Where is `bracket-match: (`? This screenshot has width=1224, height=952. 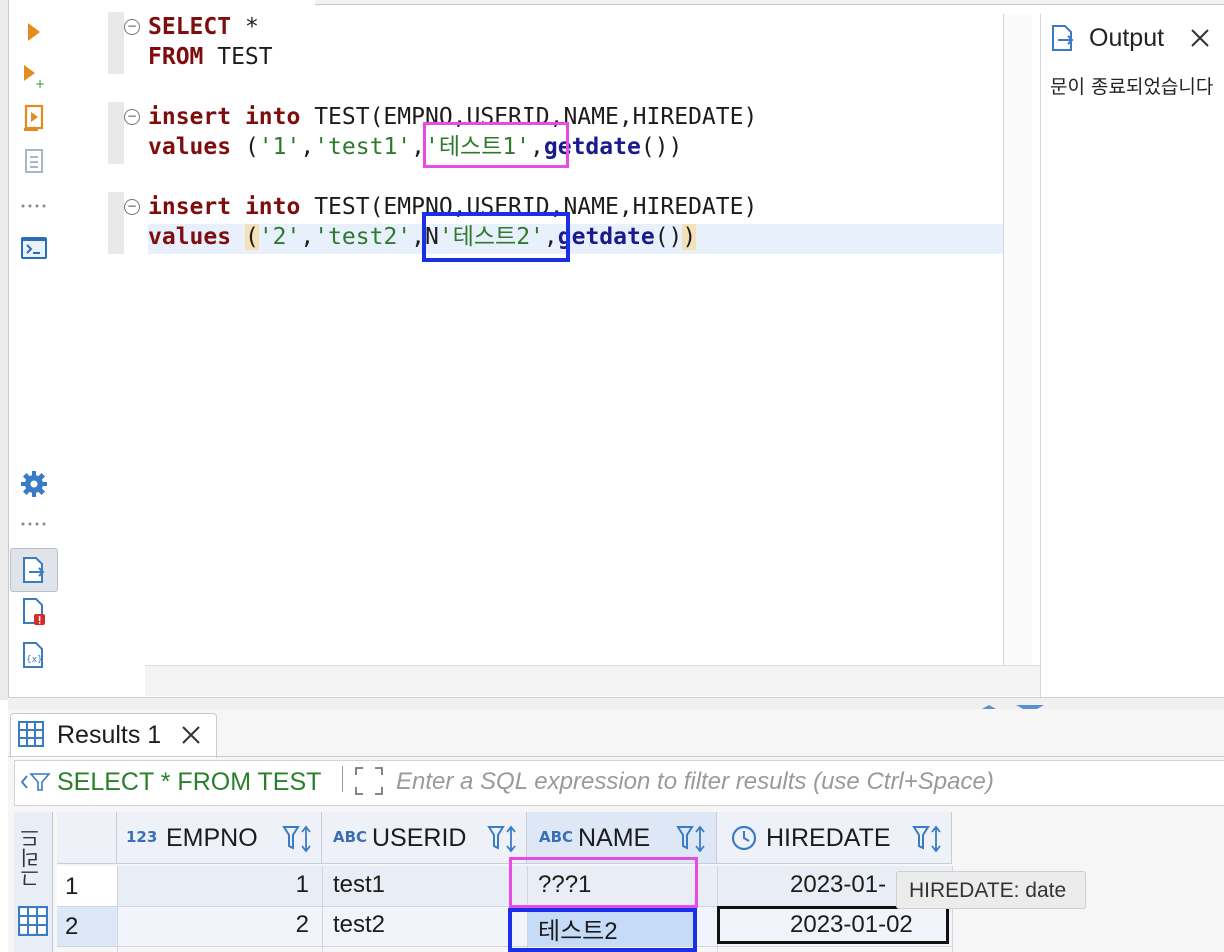
bracket-match: ( is located at coordinates (251, 237).